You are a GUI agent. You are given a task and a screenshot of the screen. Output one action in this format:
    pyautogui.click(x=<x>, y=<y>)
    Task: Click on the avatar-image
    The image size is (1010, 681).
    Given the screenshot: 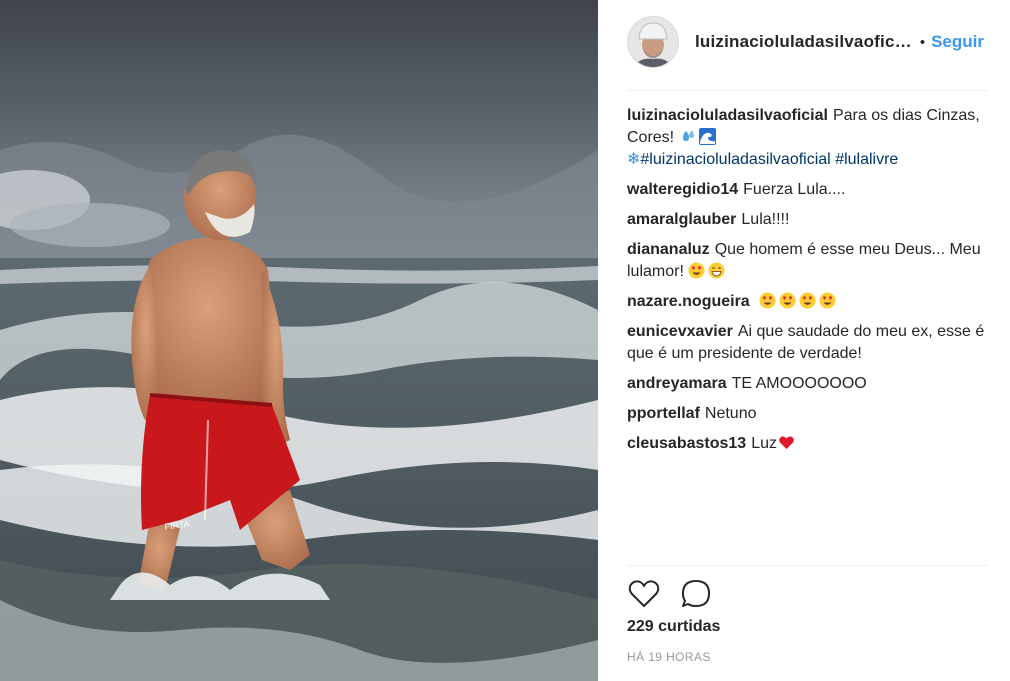 What is the action you would take?
    pyautogui.click(x=653, y=42)
    